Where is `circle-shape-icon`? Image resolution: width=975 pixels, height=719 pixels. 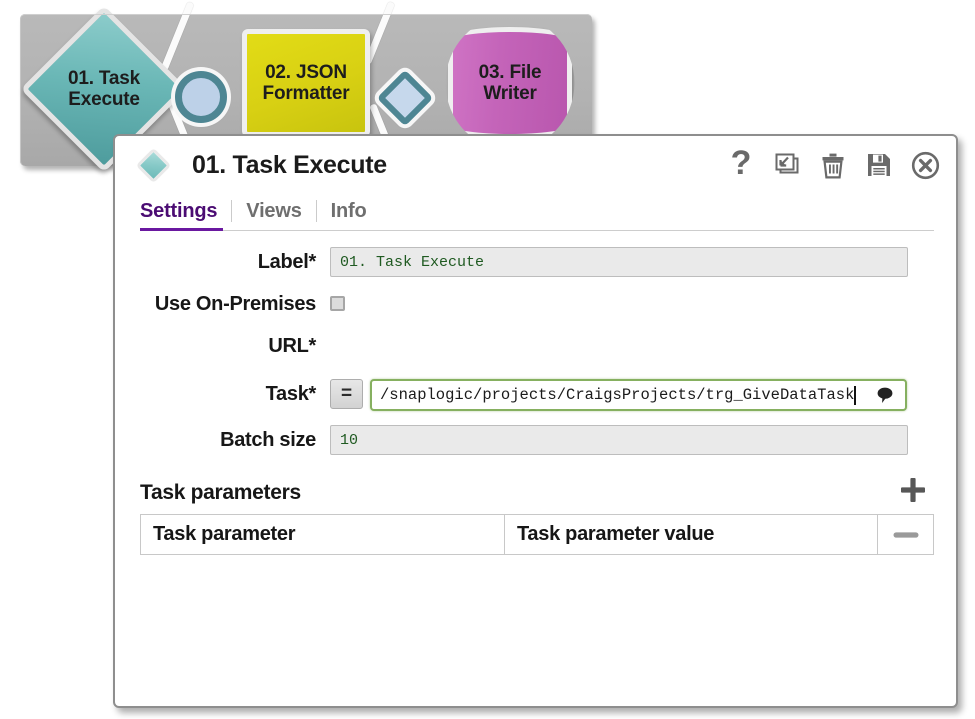
circle-shape-icon is located at coordinates (201, 97).